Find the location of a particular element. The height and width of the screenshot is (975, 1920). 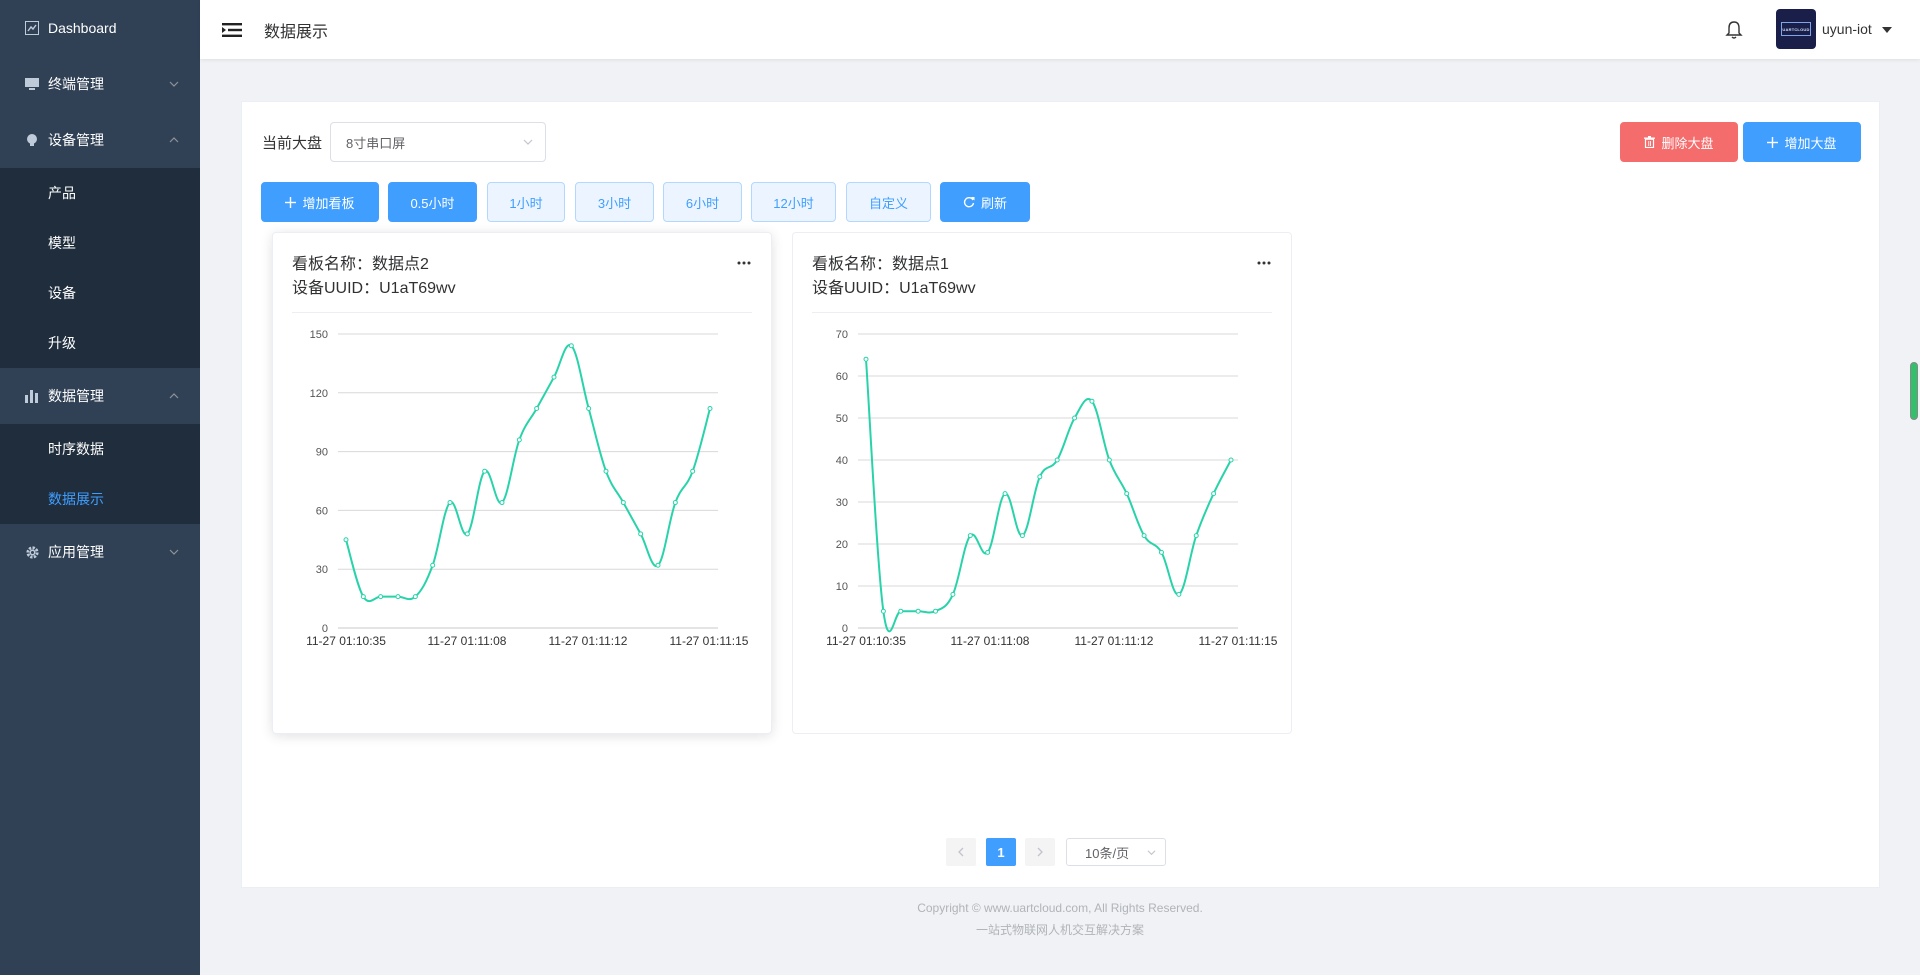

add-board-button: 增加大盘 is located at coordinates (1802, 142).